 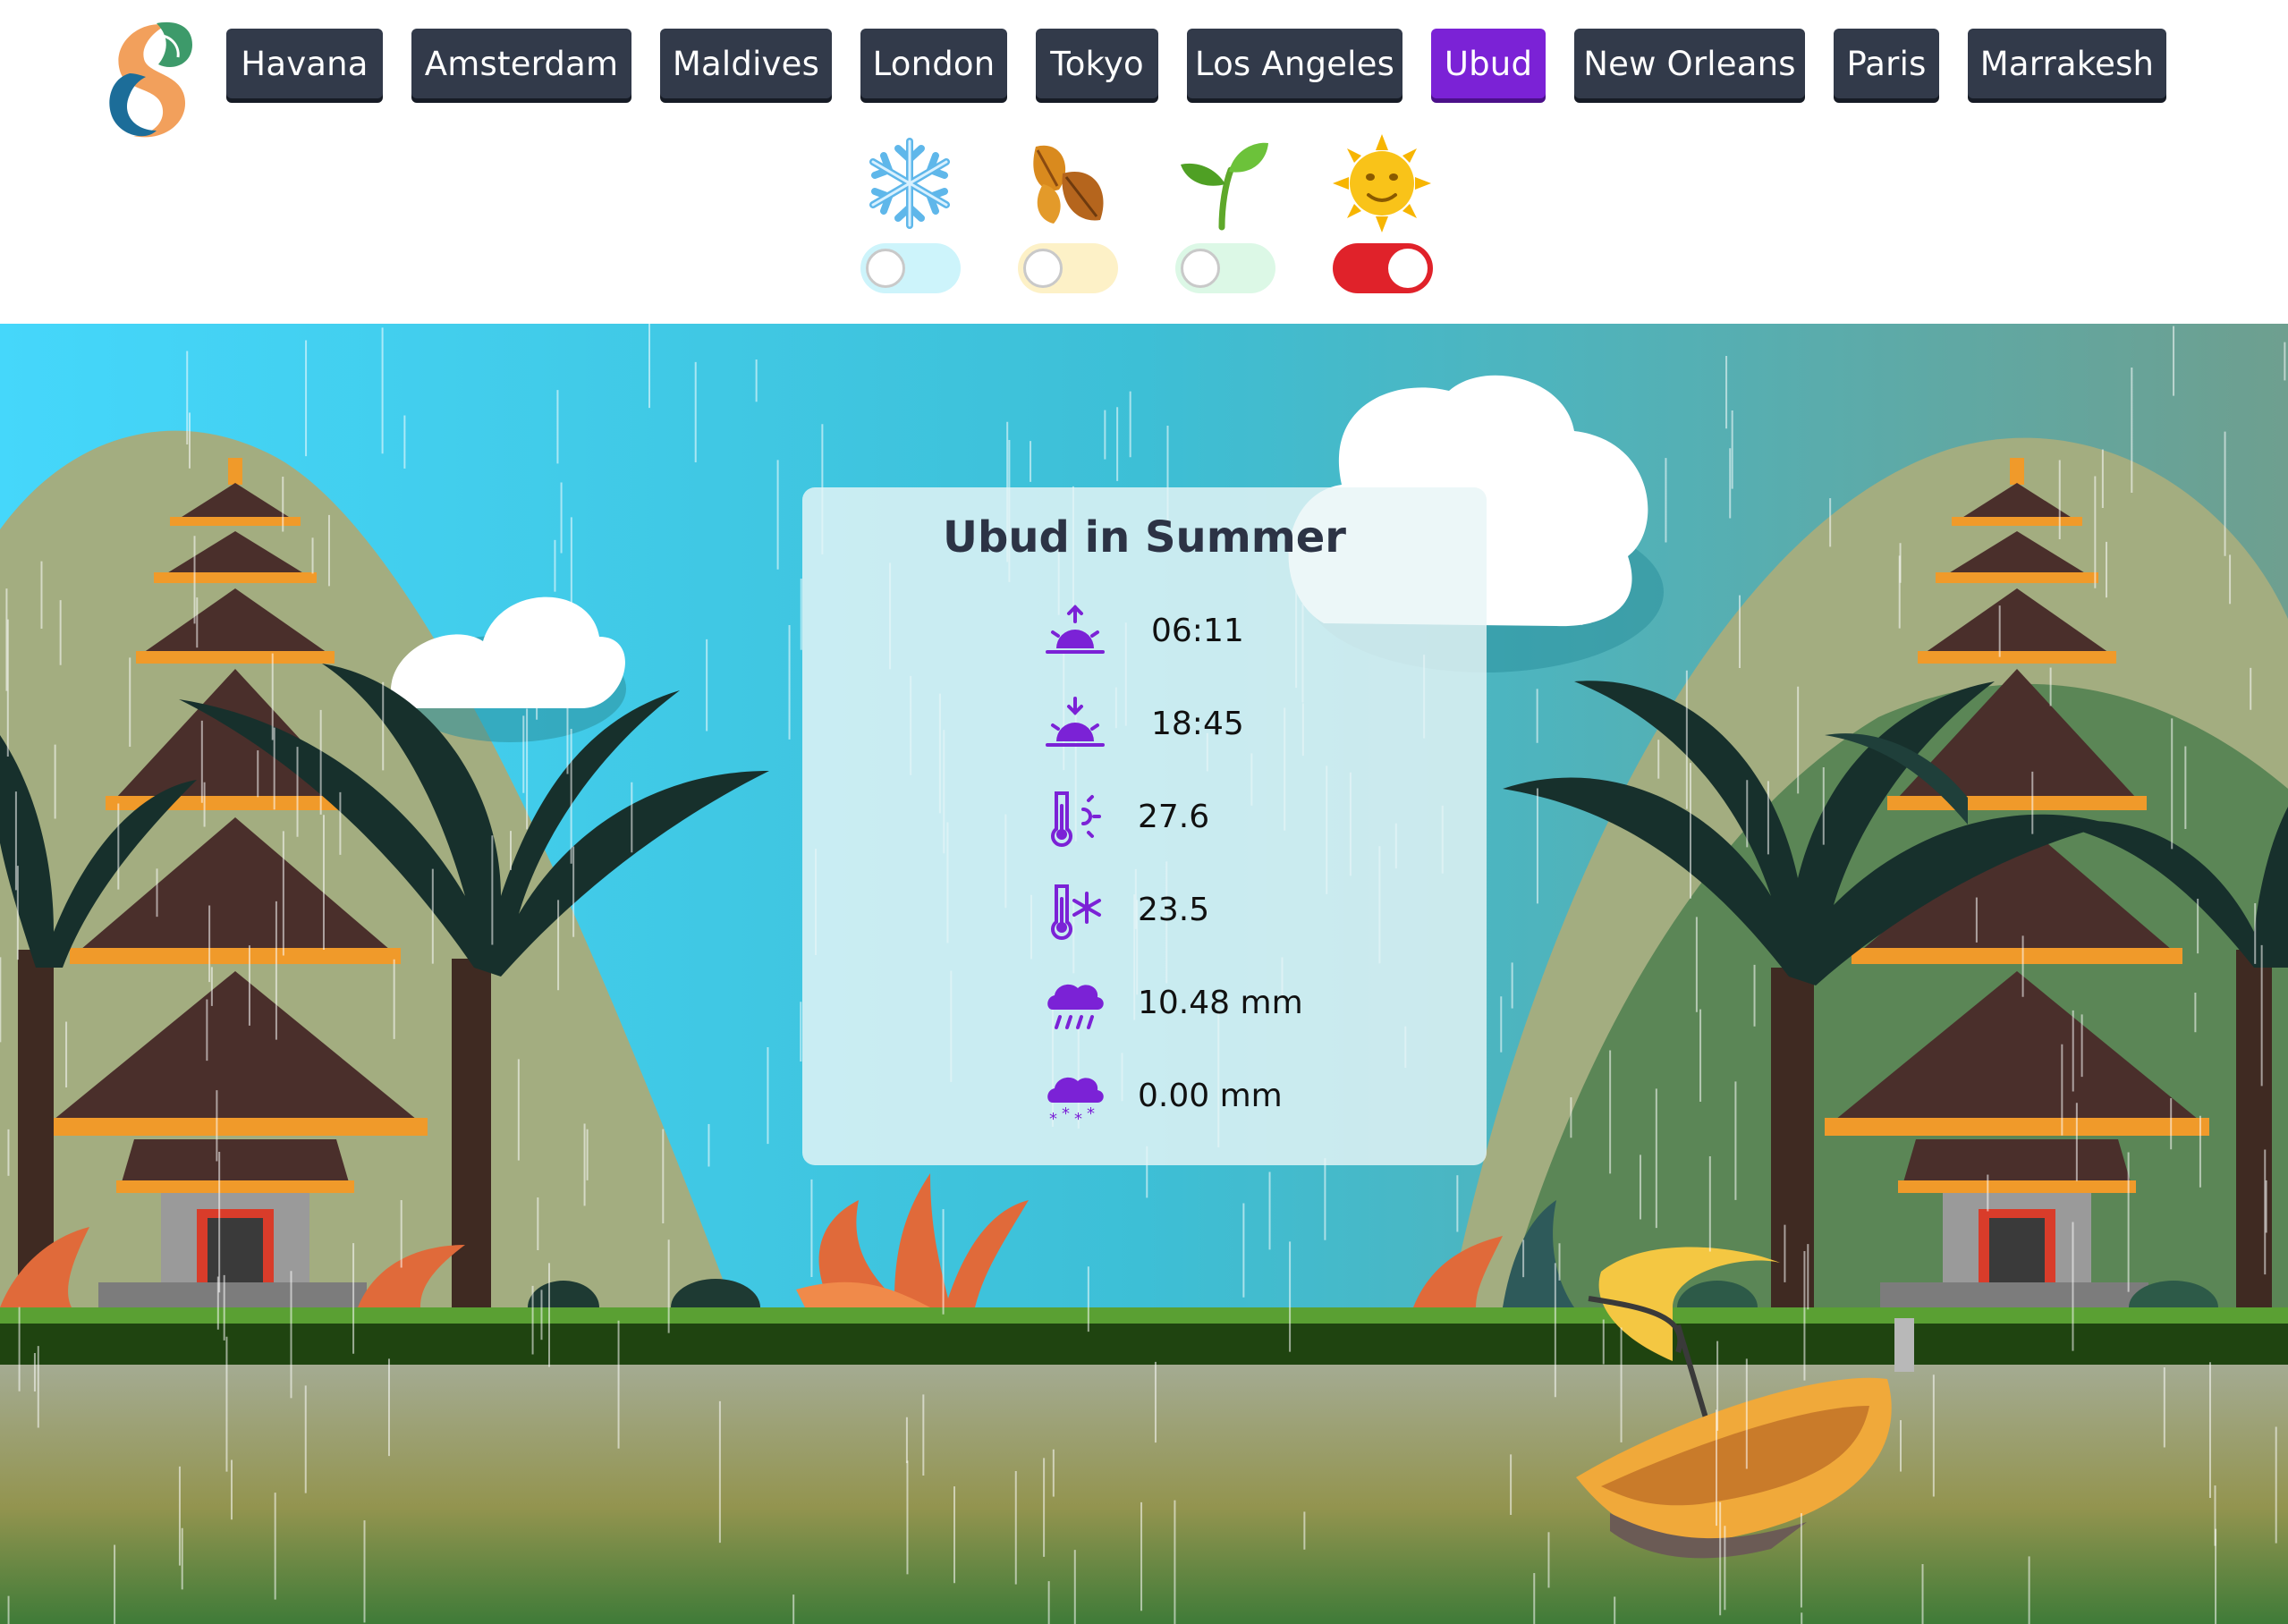 I want to click on sunset-icon, so click(x=1075, y=722).